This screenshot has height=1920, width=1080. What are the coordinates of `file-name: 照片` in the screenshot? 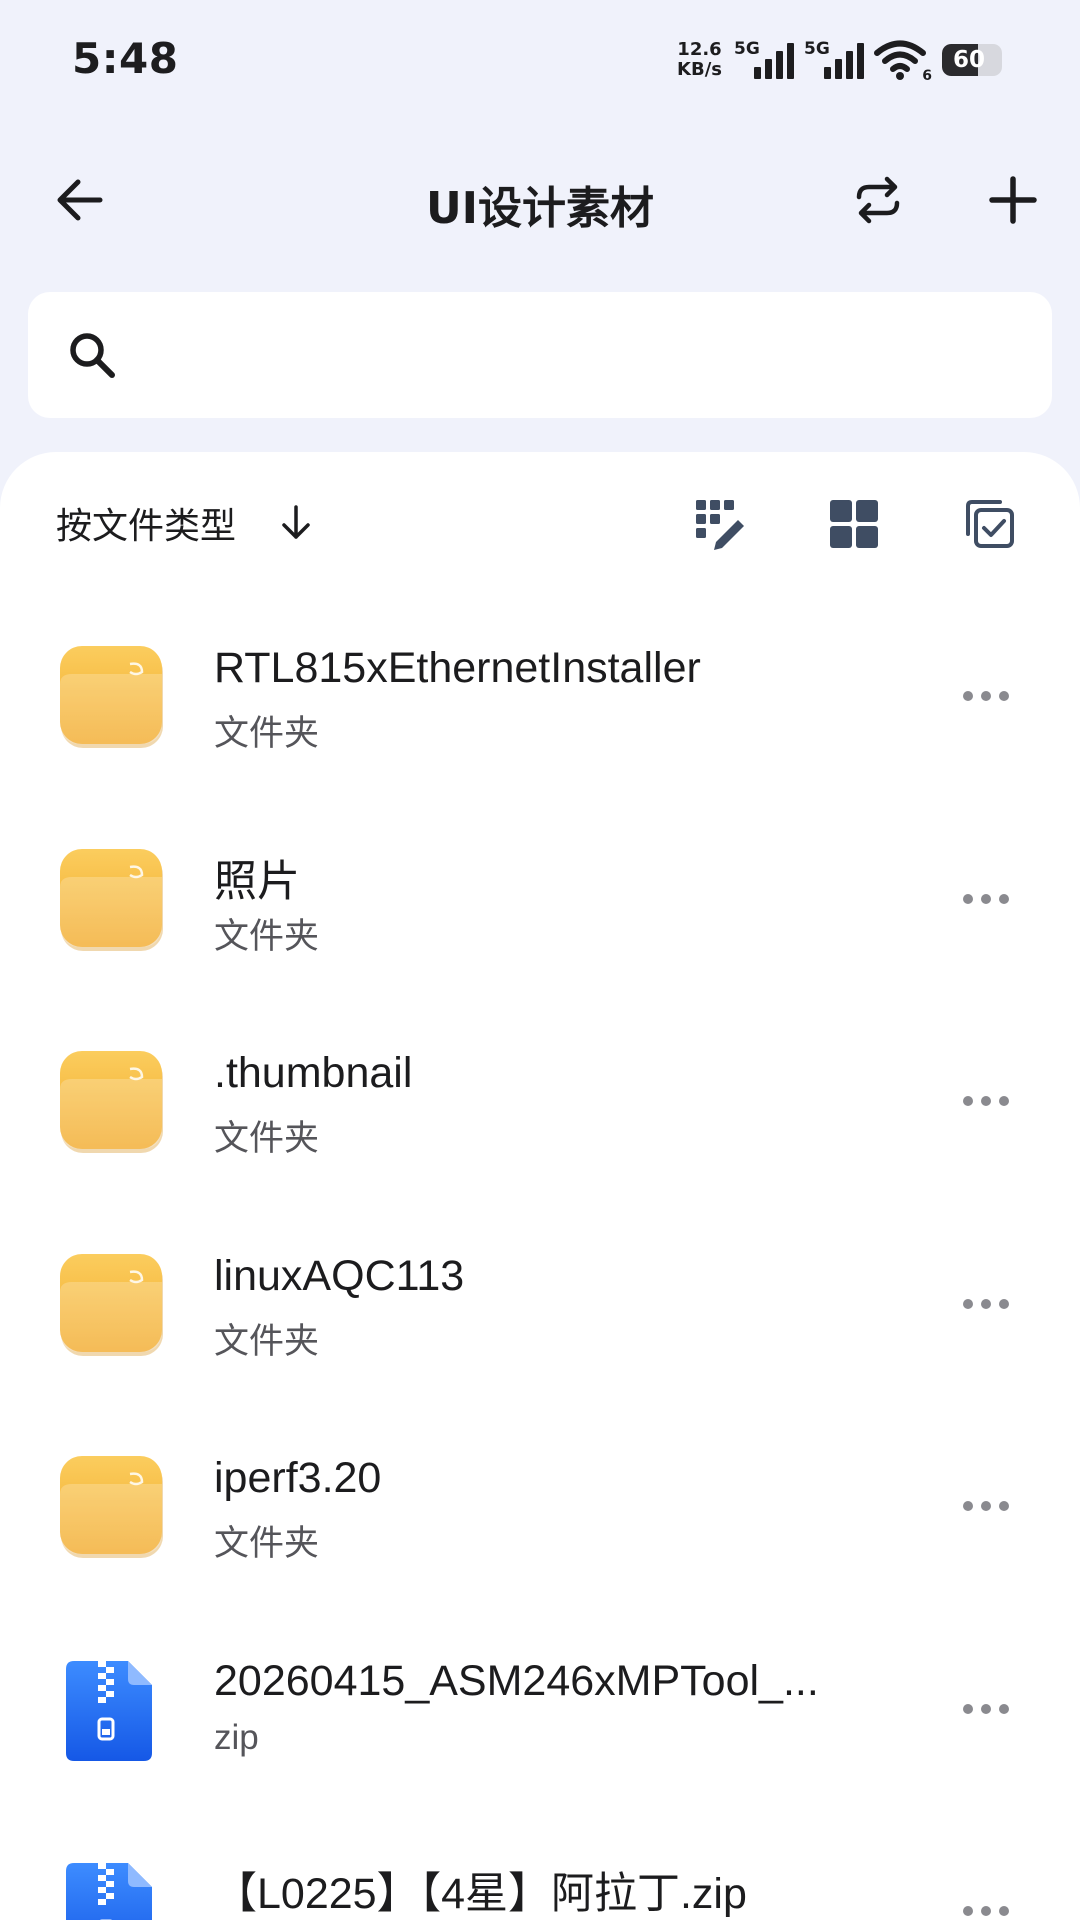 It's located at (257, 881).